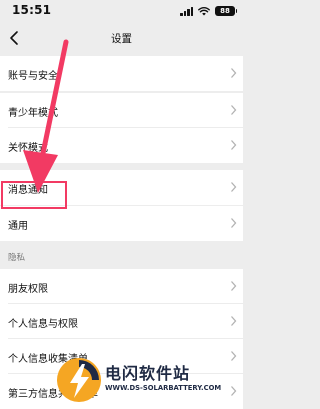 The width and height of the screenshot is (320, 409). I want to click on back-icon, so click(14, 38).